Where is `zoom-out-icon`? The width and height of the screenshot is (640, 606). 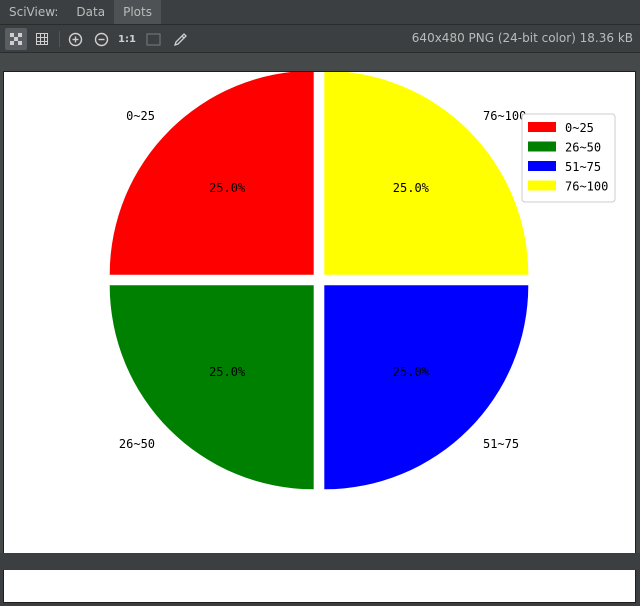 zoom-out-icon is located at coordinates (101, 39).